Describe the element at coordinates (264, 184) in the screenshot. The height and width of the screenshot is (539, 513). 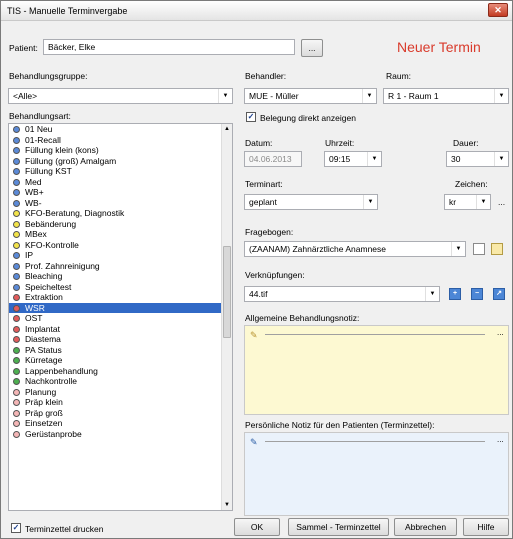
I see `terminart-label: Terminart:` at that location.